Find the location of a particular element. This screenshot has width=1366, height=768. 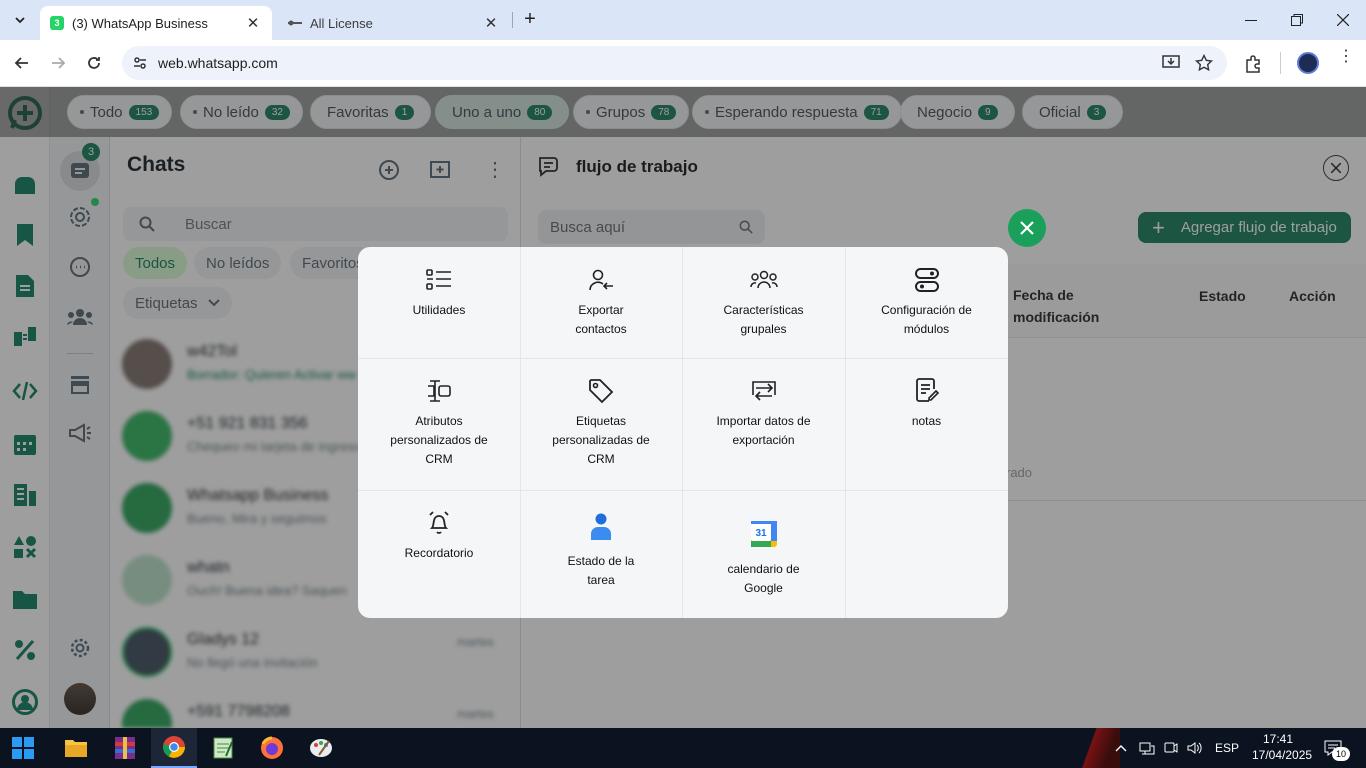

menu-item-label: Importar datos de exportación is located at coordinates (763, 430).